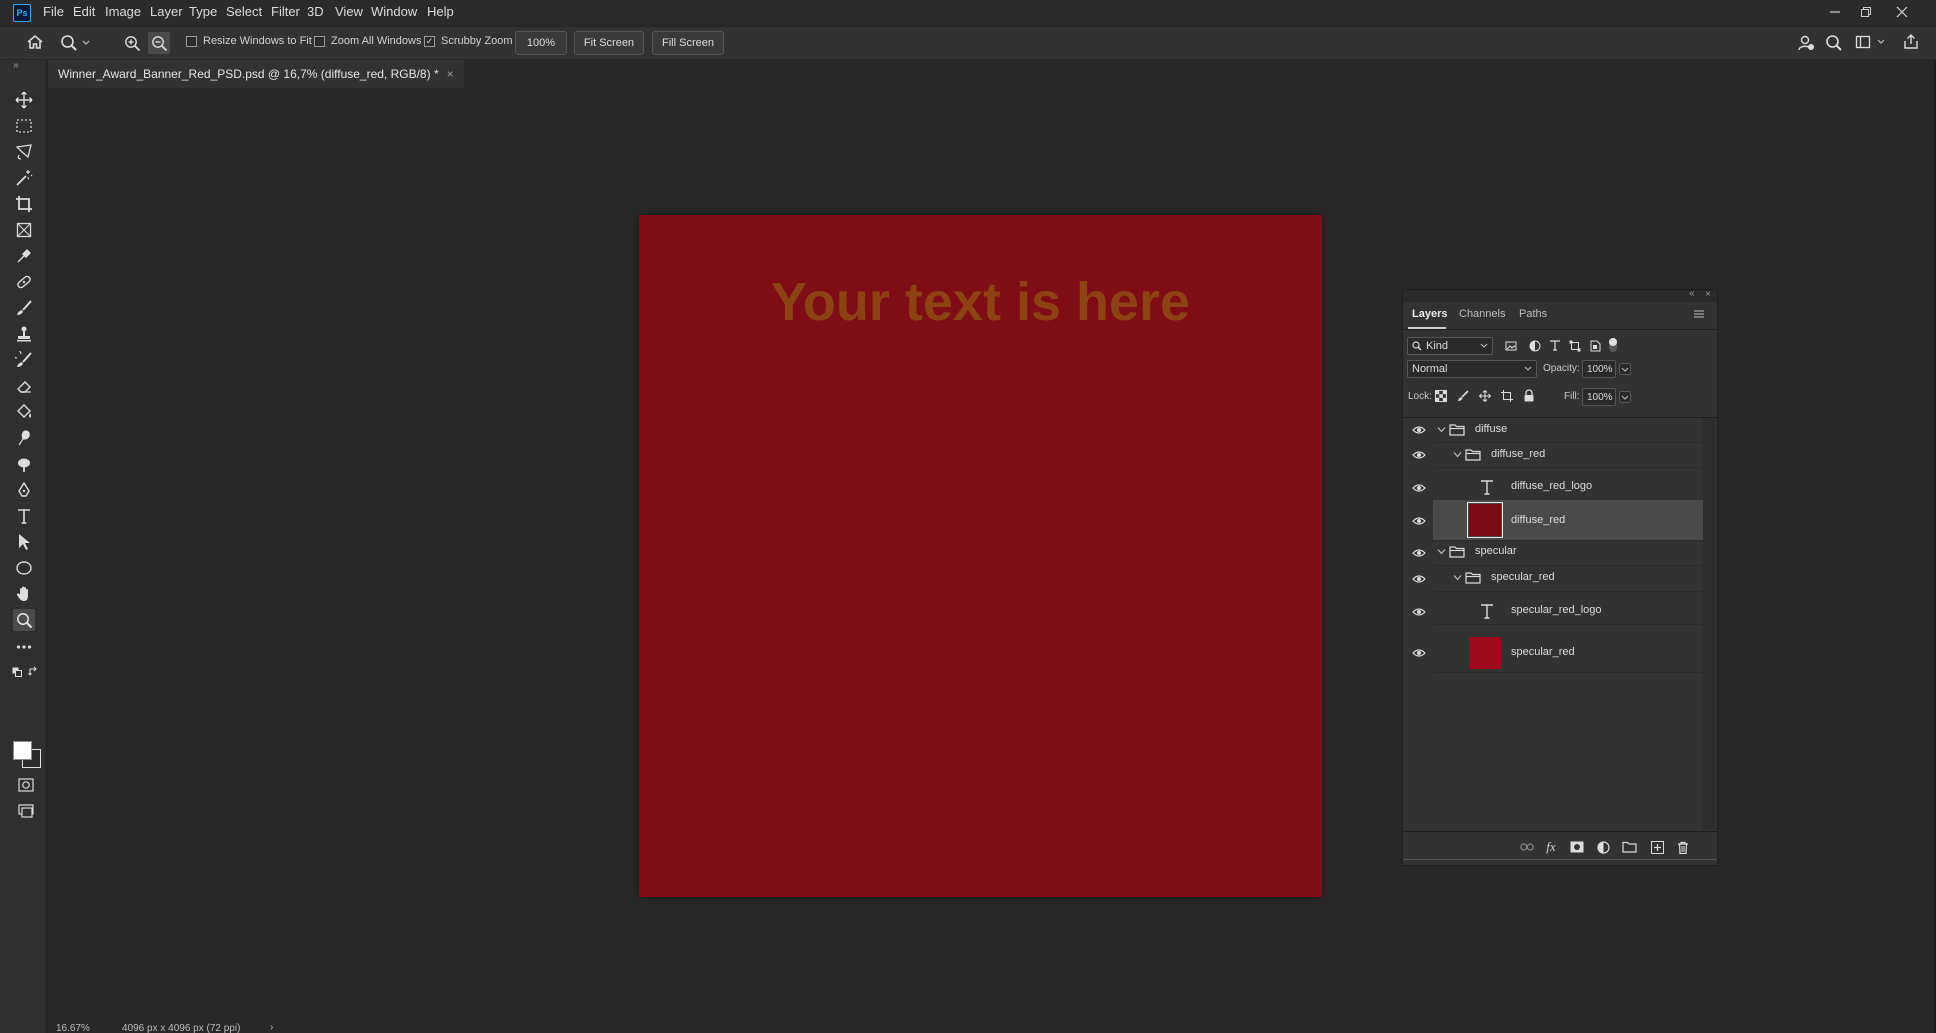 The width and height of the screenshot is (1936, 1033). Describe the element at coordinates (1496, 551) in the screenshot. I see `layer-name: specular` at that location.